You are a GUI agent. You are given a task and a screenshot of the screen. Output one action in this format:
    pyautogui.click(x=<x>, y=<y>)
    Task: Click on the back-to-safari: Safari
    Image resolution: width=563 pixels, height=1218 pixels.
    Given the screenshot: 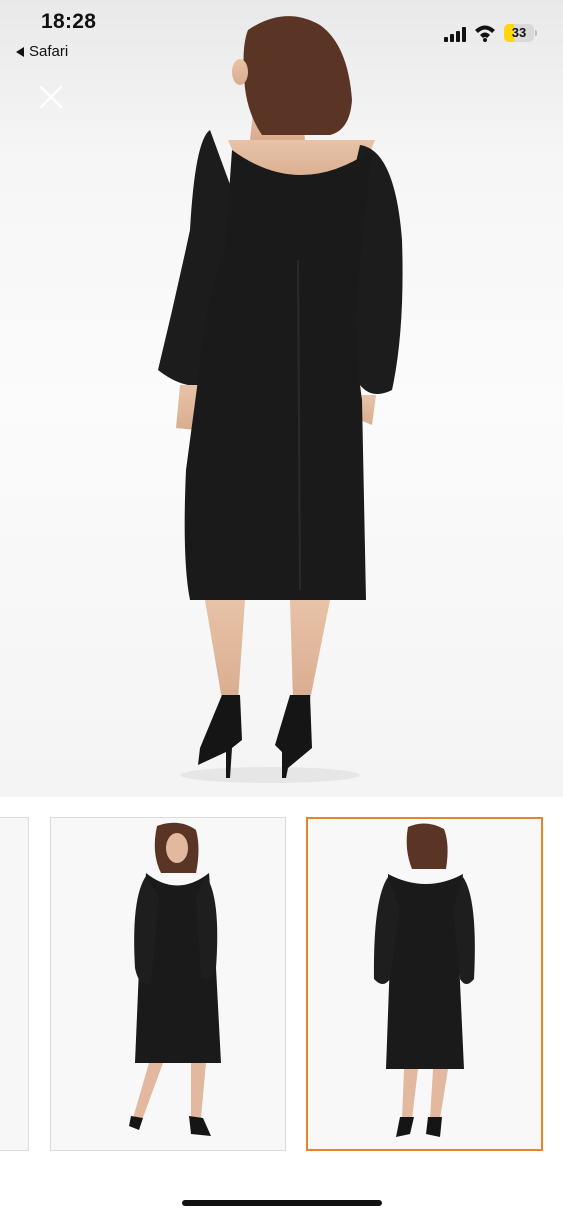 What is the action you would take?
    pyautogui.click(x=42, y=51)
    